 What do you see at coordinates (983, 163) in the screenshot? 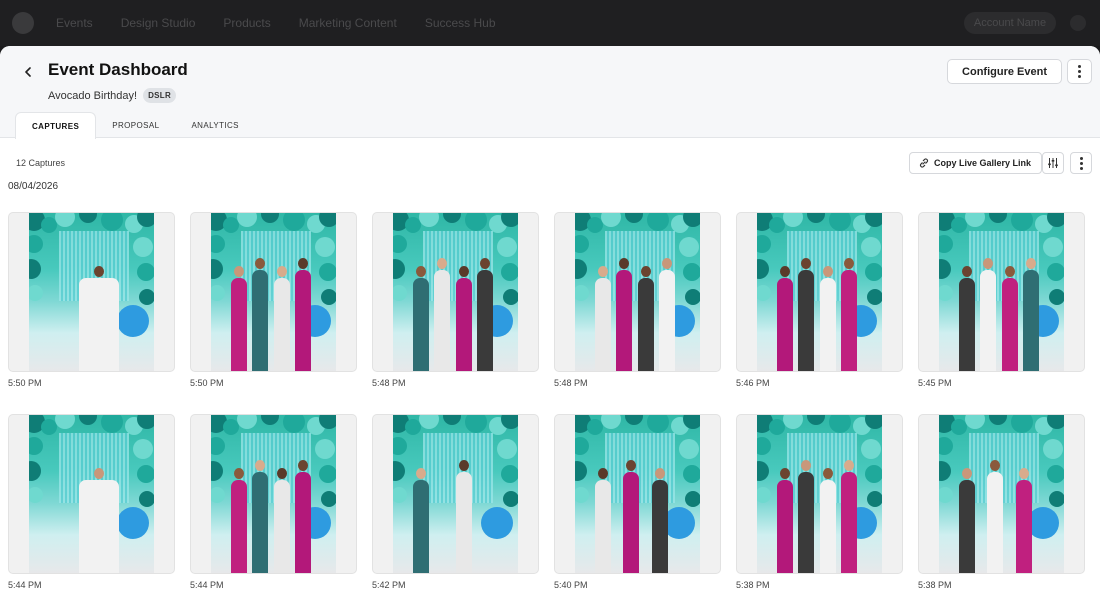
I see `copy-gallery-link-label: Copy Live Gallery Link` at bounding box center [983, 163].